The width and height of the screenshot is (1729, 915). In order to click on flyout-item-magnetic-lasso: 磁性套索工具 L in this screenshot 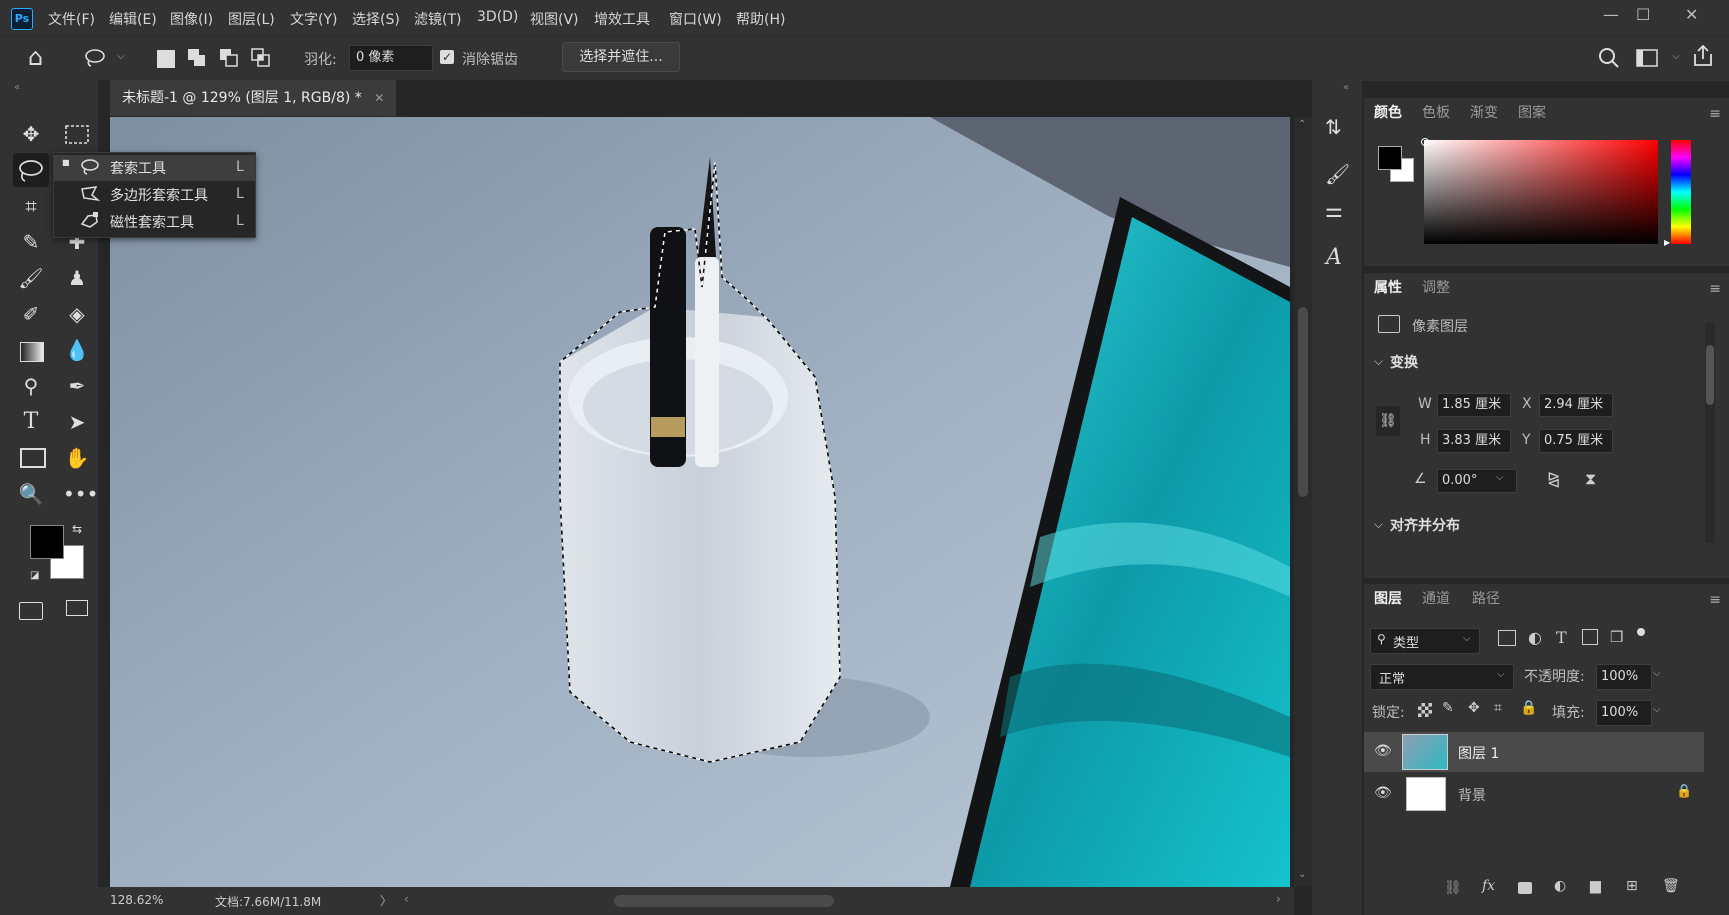, I will do `click(154, 222)`.